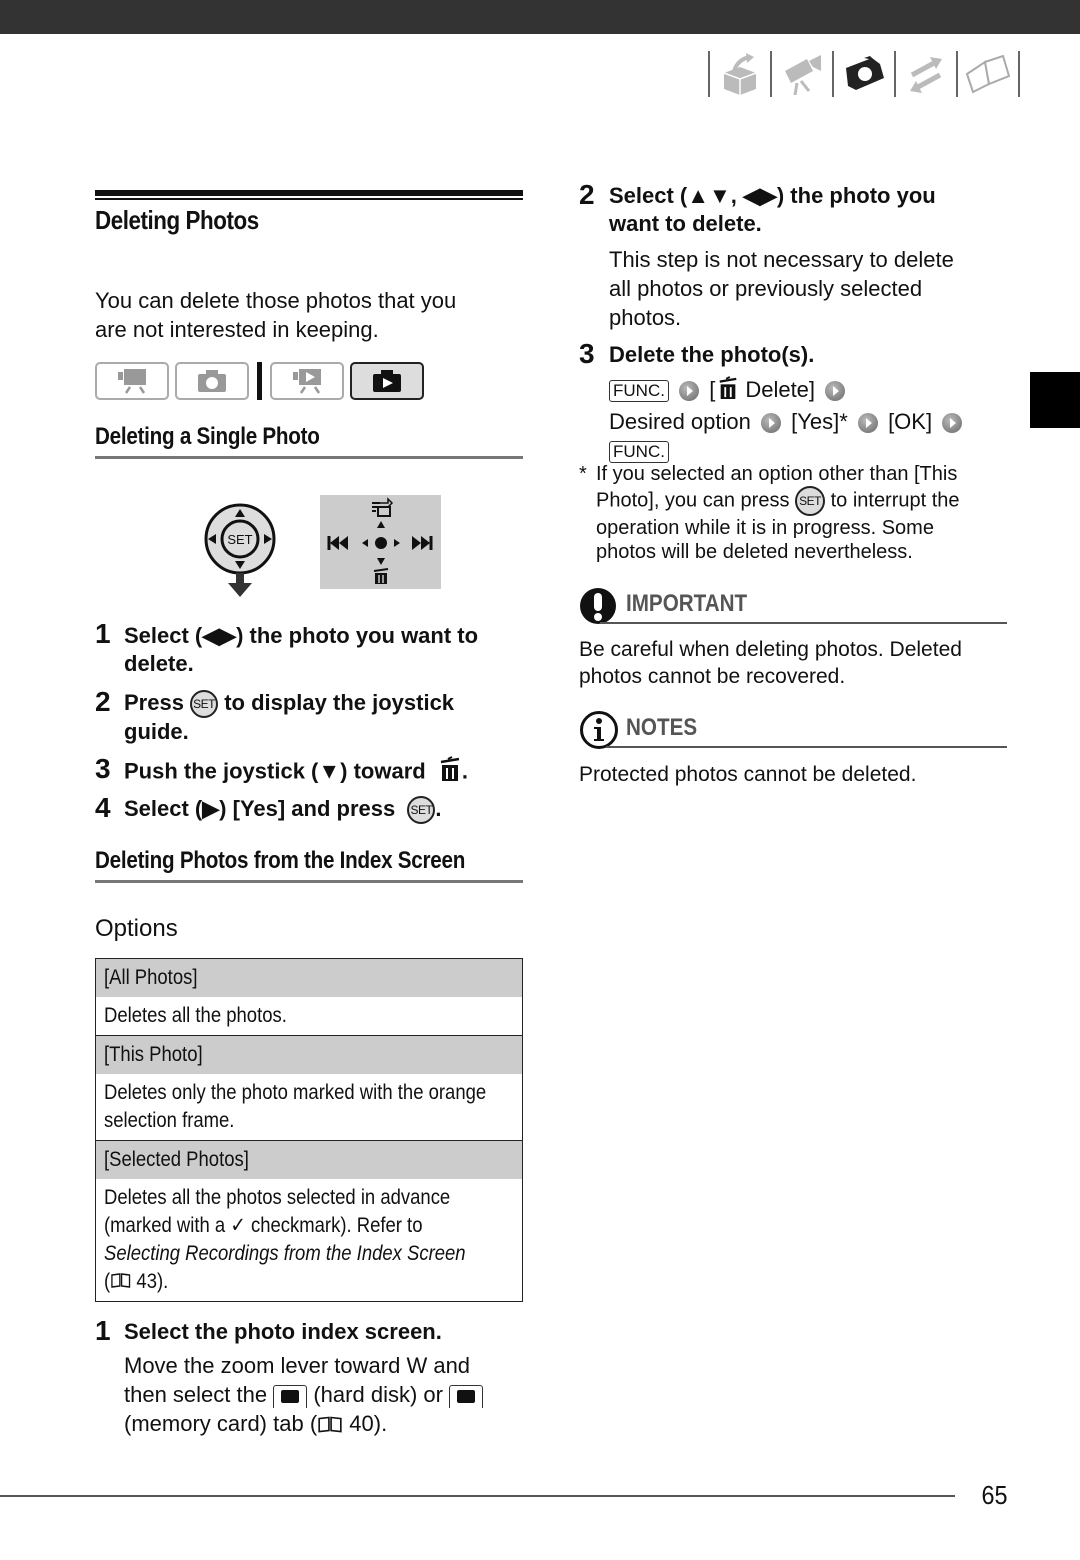 The height and width of the screenshot is (1560, 1080). Describe the element at coordinates (378, 1394) in the screenshot. I see `step-desc-line: (hard disk) or` at that location.